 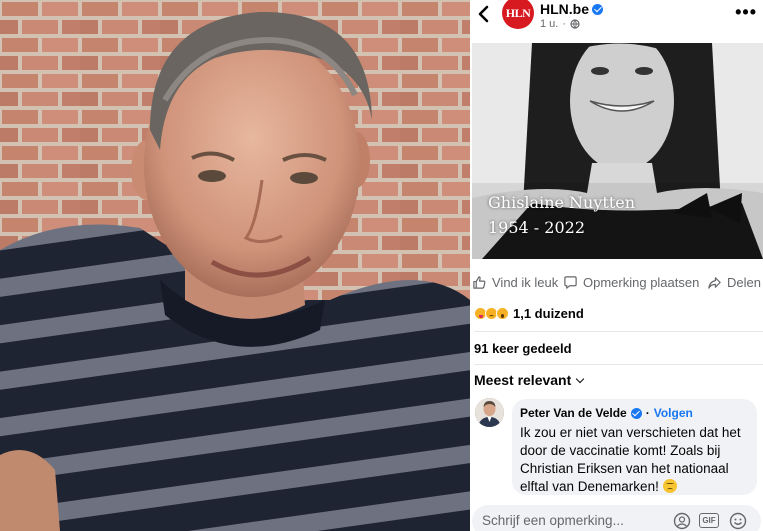 I want to click on like-button: Vind ik leuk, so click(x=515, y=282).